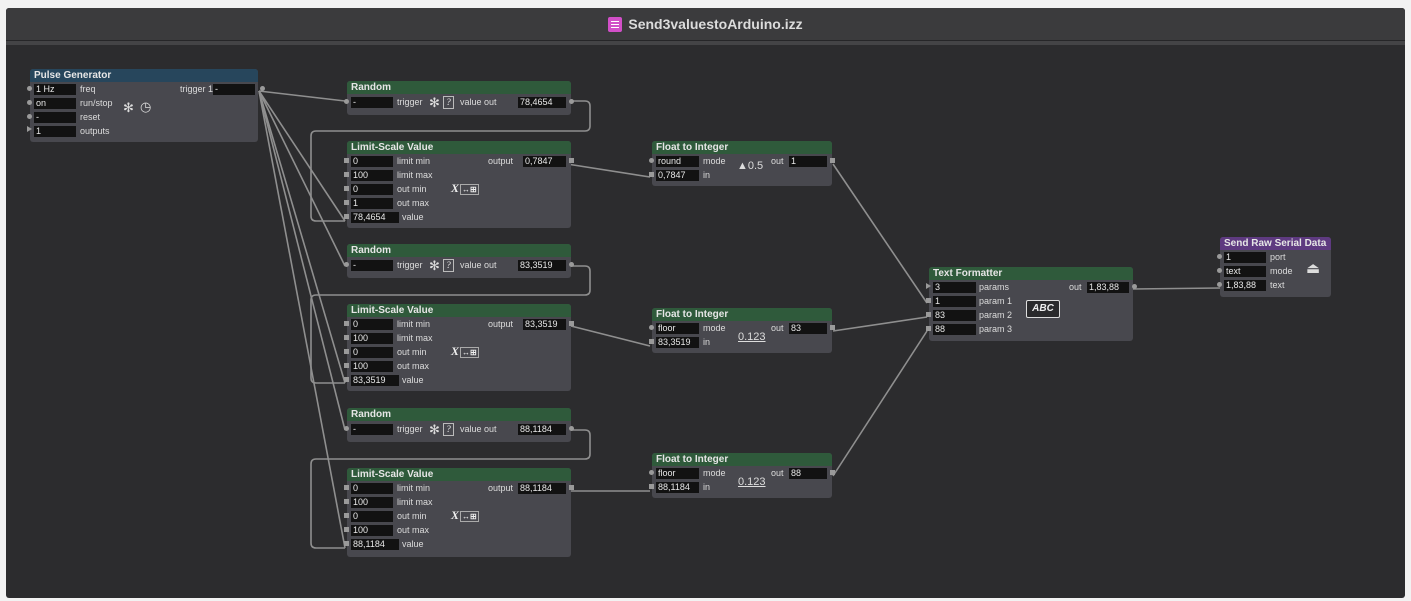  Describe the element at coordinates (808, 328) in the screenshot. I see `out-field: 83` at that location.